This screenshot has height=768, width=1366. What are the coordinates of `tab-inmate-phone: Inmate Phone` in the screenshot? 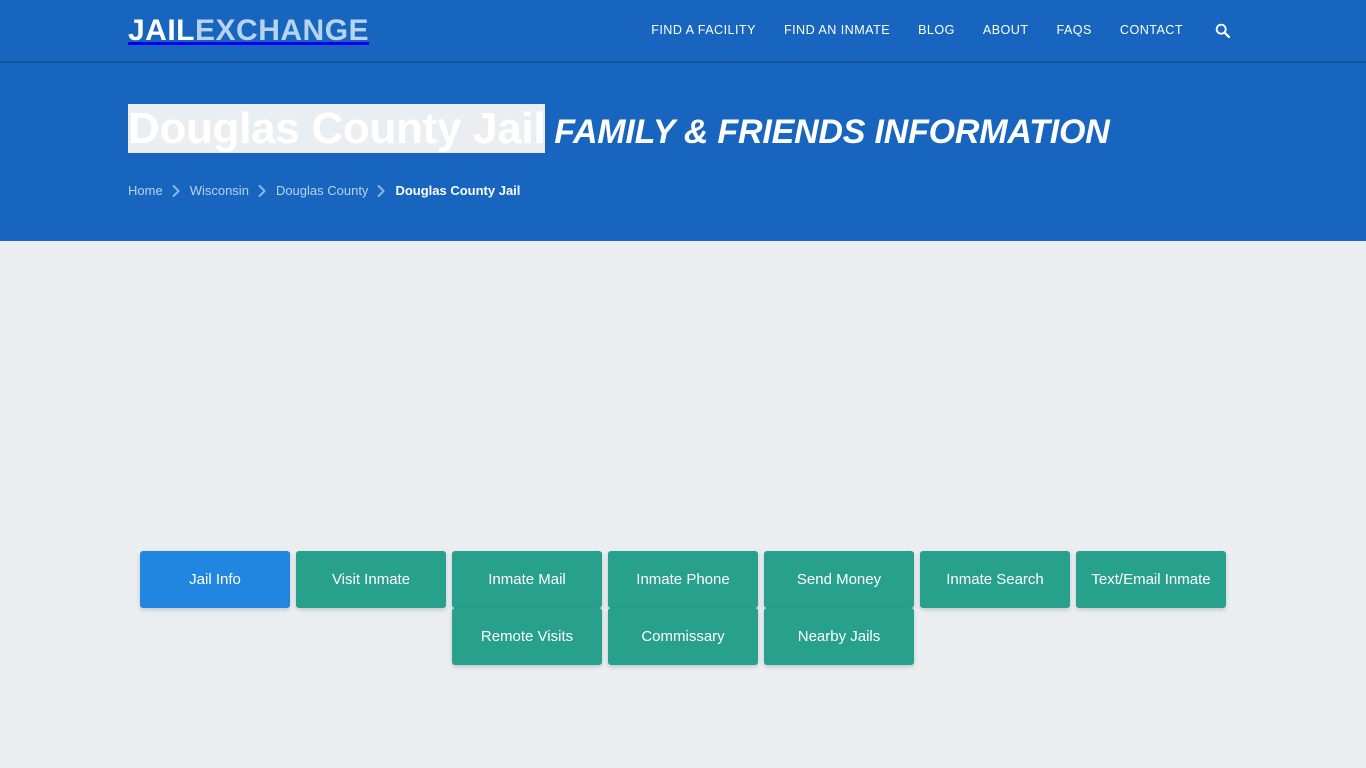 It's located at (683, 579).